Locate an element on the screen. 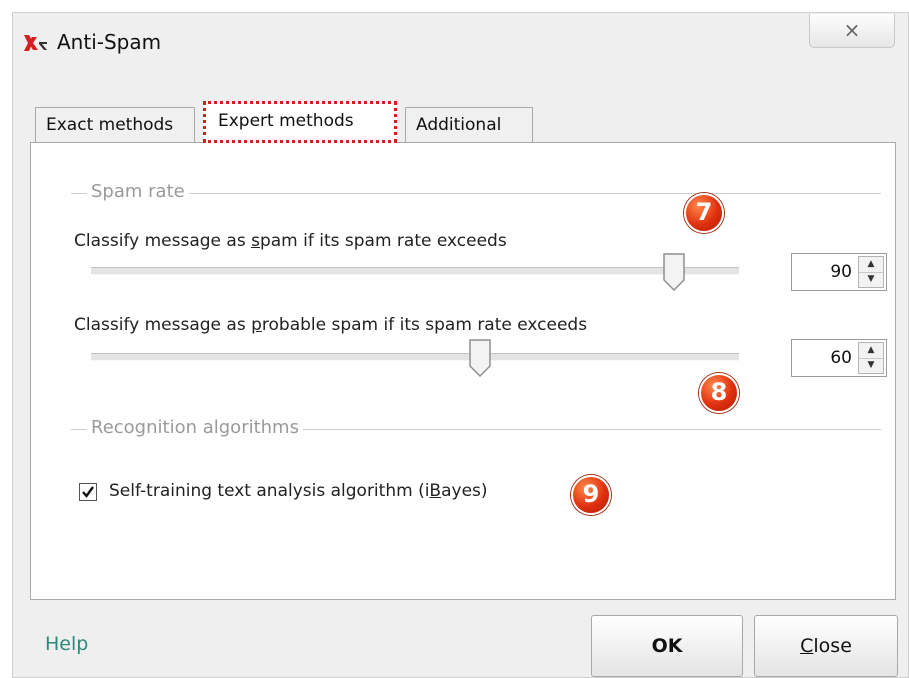 The width and height of the screenshot is (909, 678). ibayes-label-pre: Self-training text analysis algorithm (i is located at coordinates (269, 491).